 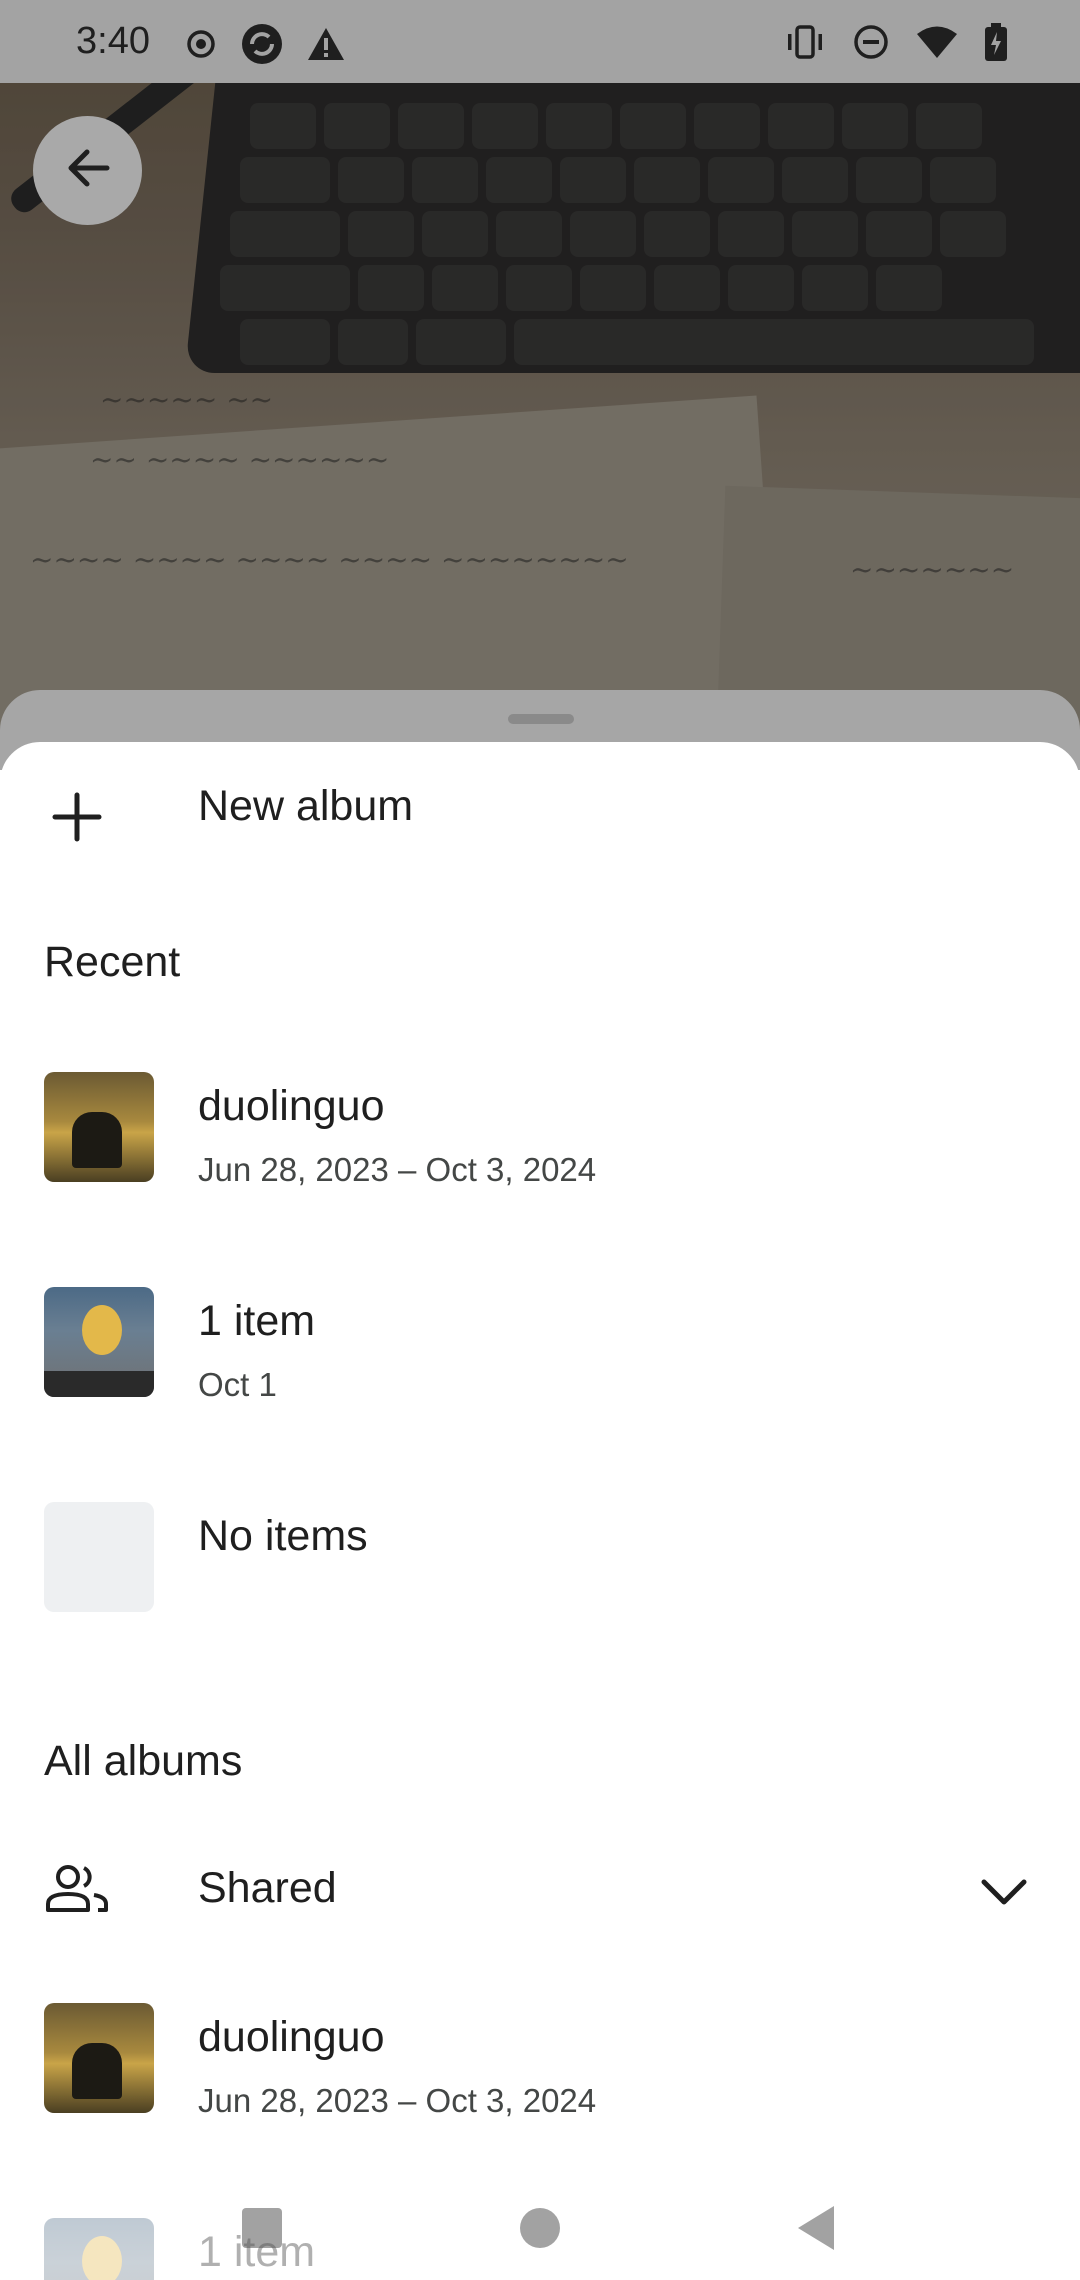 I want to click on status-icons-right, so click(x=896, y=42).